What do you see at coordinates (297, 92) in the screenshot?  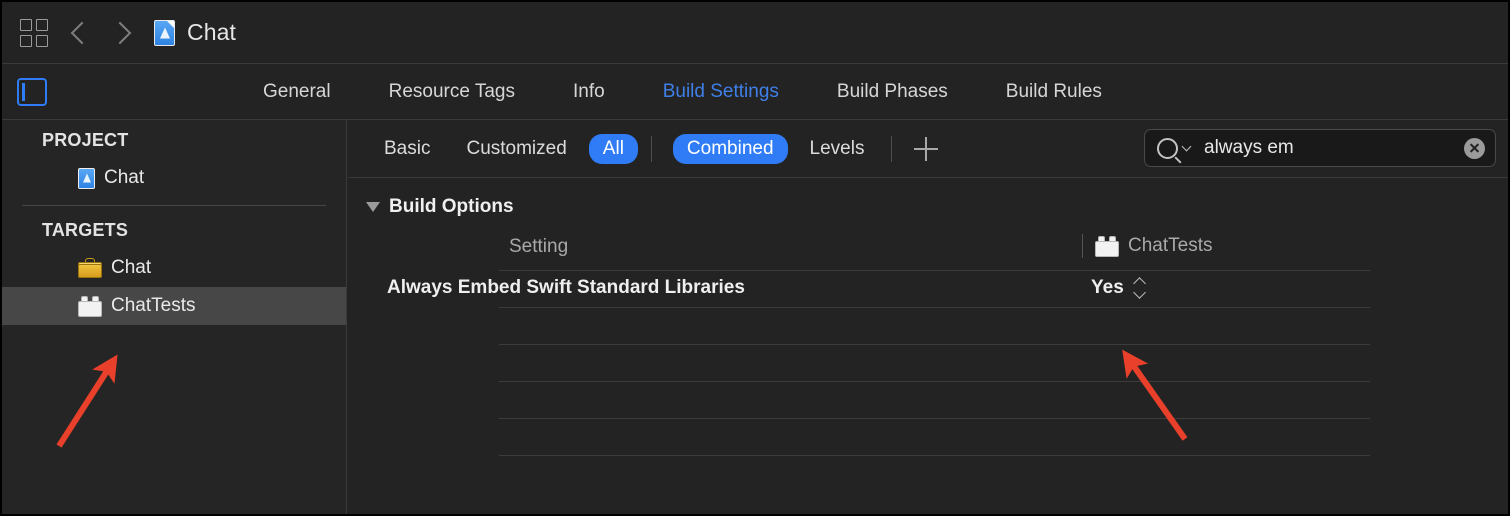 I see `tab-general: General` at bounding box center [297, 92].